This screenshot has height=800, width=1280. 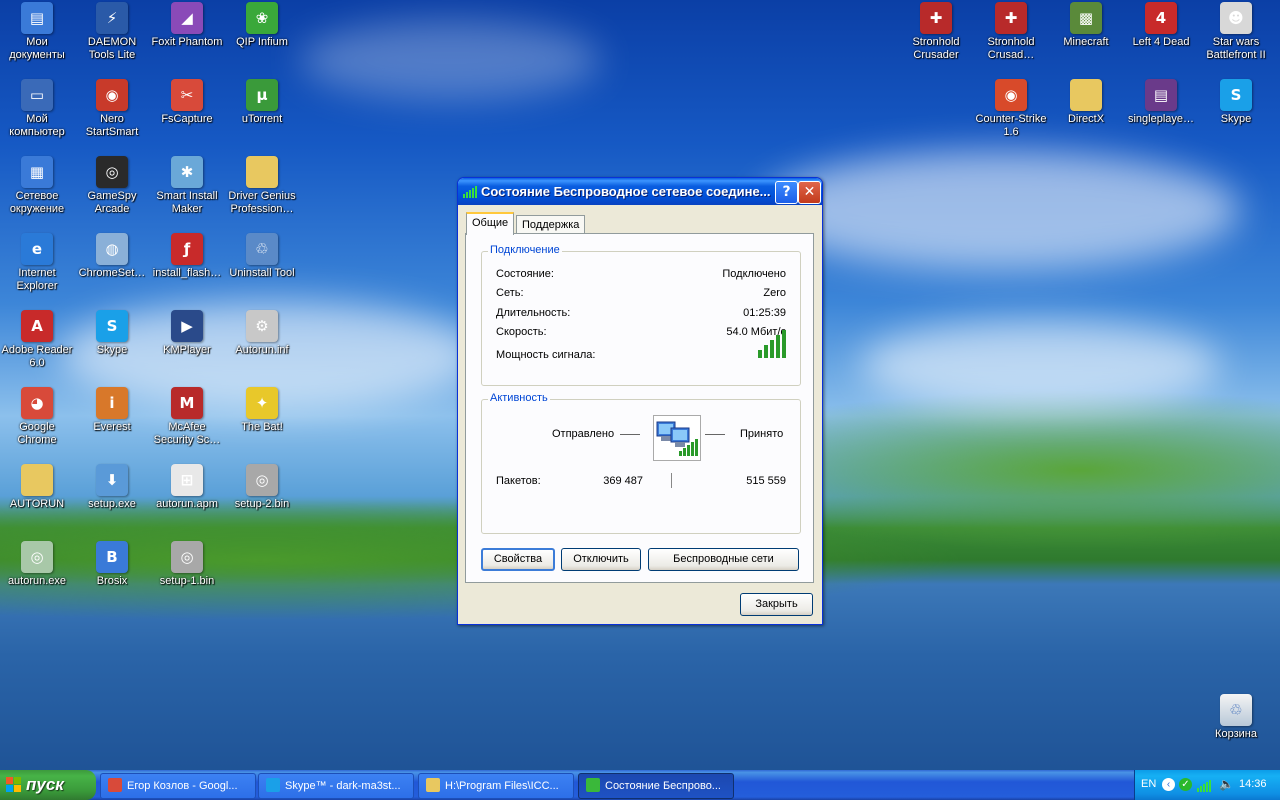 I want to click on desktop-icon: ❀ QIP Infium, so click(x=262, y=25).